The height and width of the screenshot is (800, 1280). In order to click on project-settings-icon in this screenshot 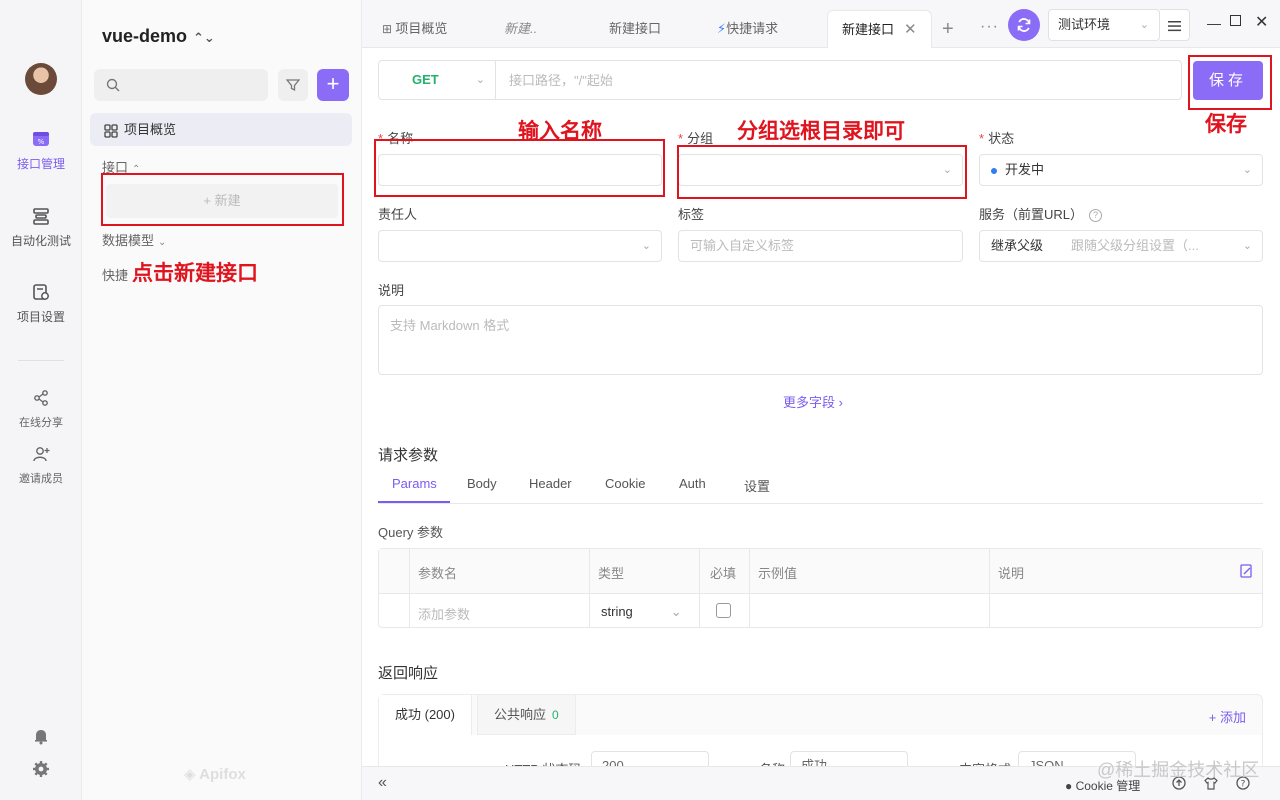, I will do `click(41, 292)`.